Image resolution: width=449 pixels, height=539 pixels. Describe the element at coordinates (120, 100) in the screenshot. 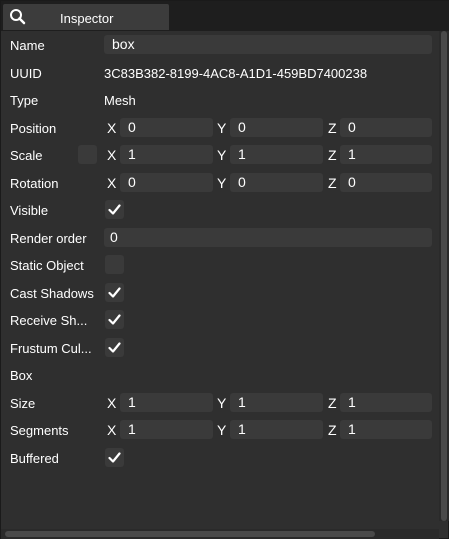

I see `type-value: Mesh` at that location.